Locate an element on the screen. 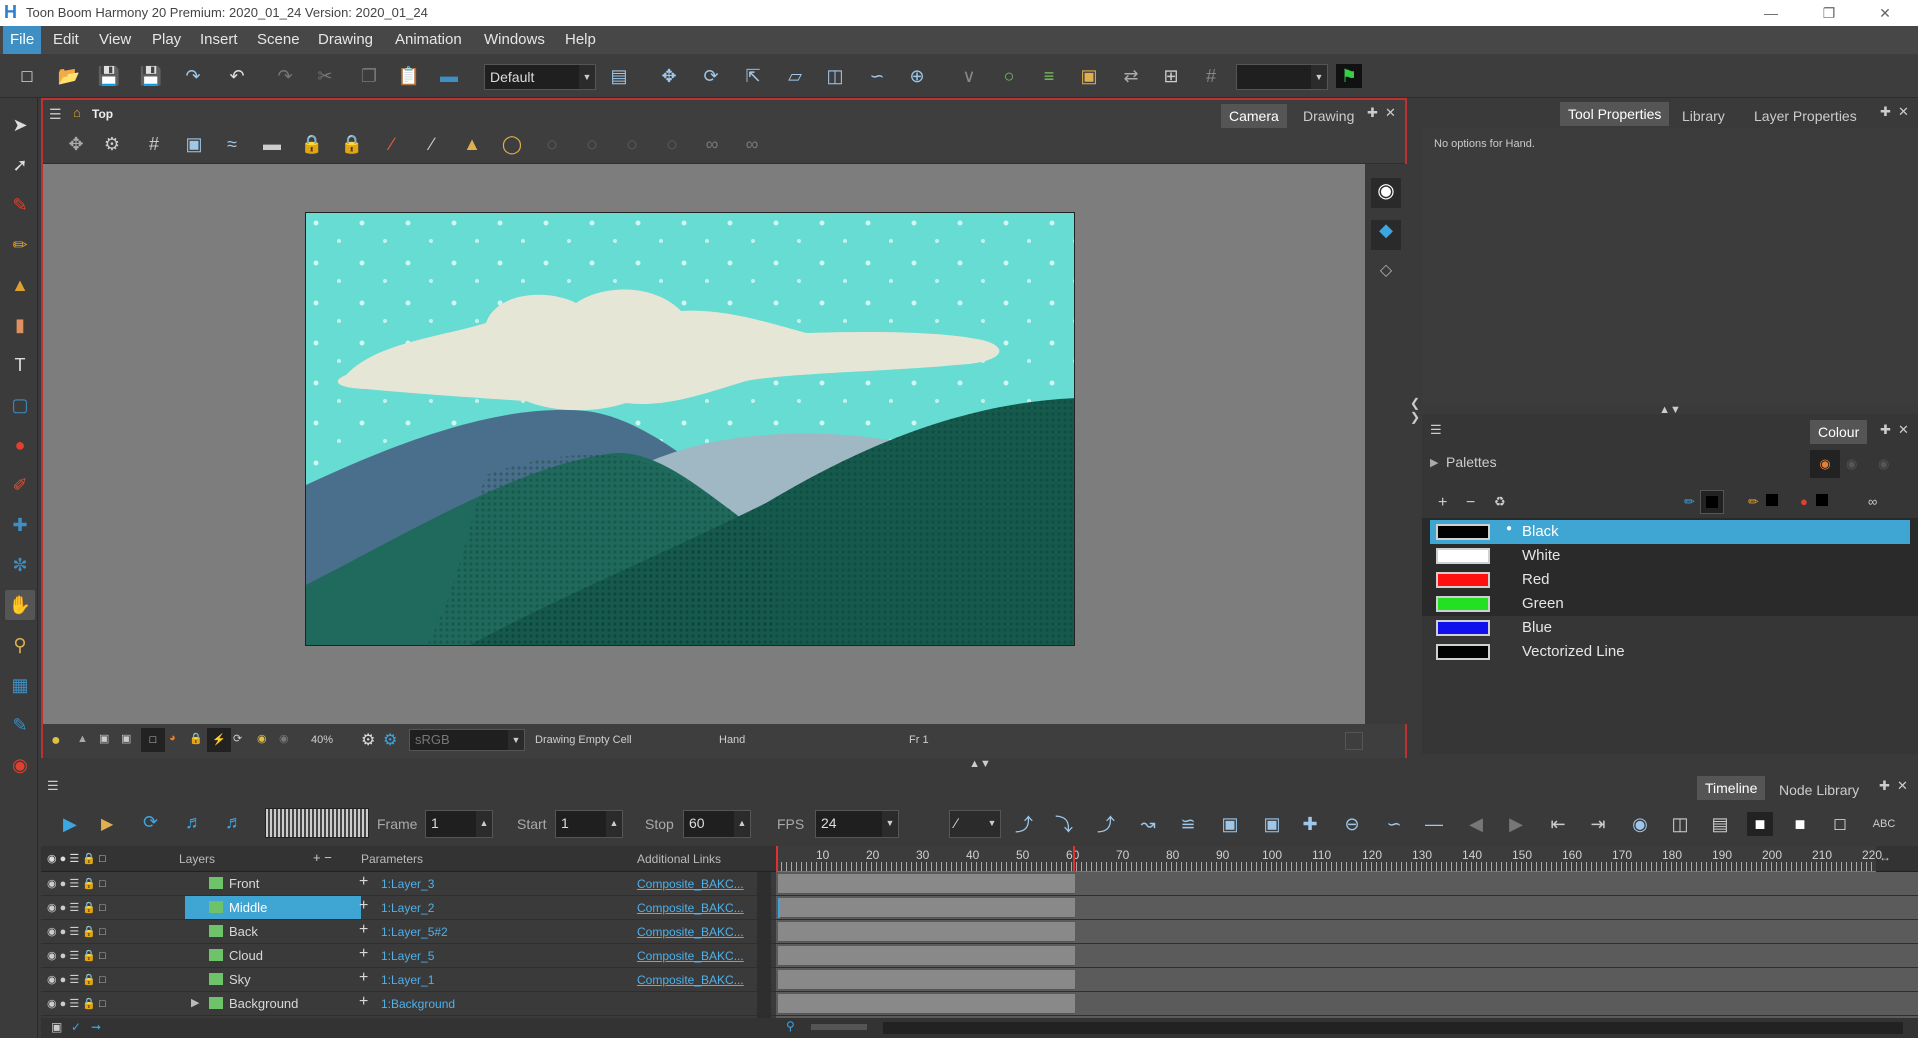 The width and height of the screenshot is (1918, 1038). arrow-small-icon: ➞ is located at coordinates (96, 1027).